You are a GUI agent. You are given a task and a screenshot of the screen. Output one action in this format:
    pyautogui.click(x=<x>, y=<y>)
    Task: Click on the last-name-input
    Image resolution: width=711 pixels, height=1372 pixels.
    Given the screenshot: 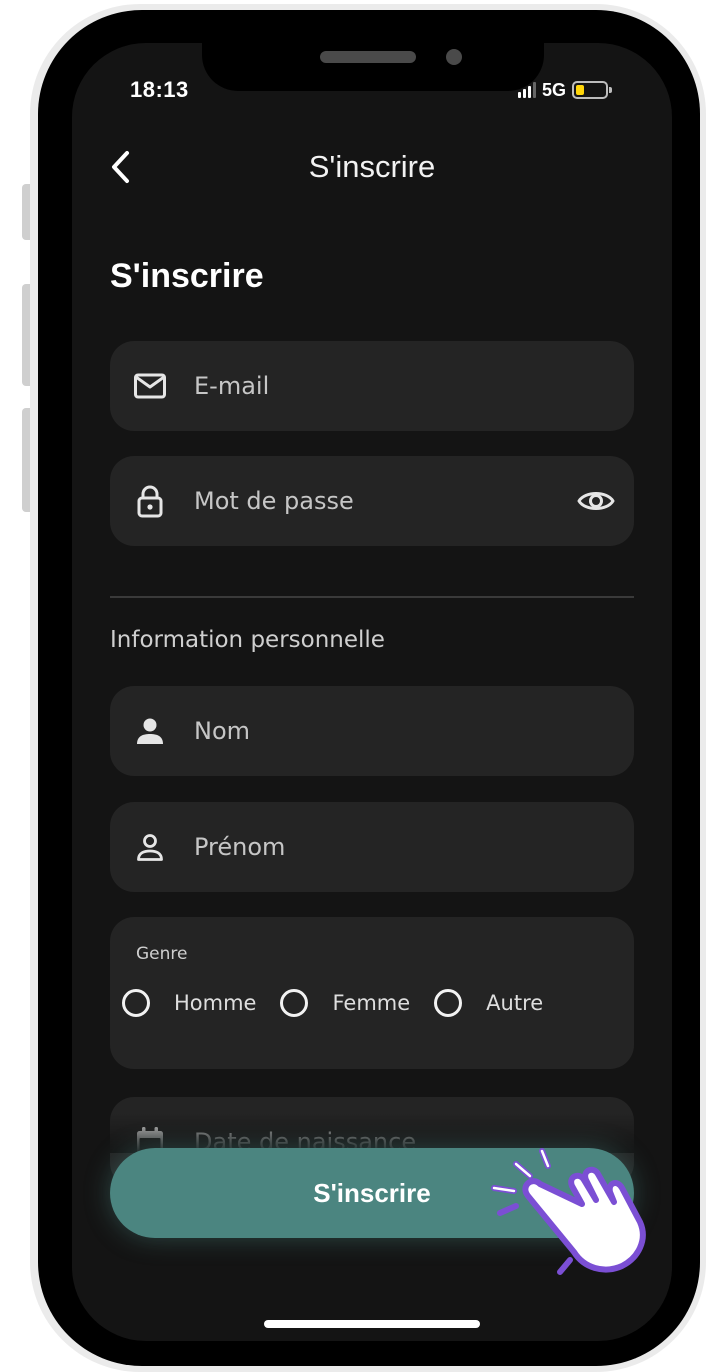 What is the action you would take?
    pyautogui.click(x=374, y=731)
    